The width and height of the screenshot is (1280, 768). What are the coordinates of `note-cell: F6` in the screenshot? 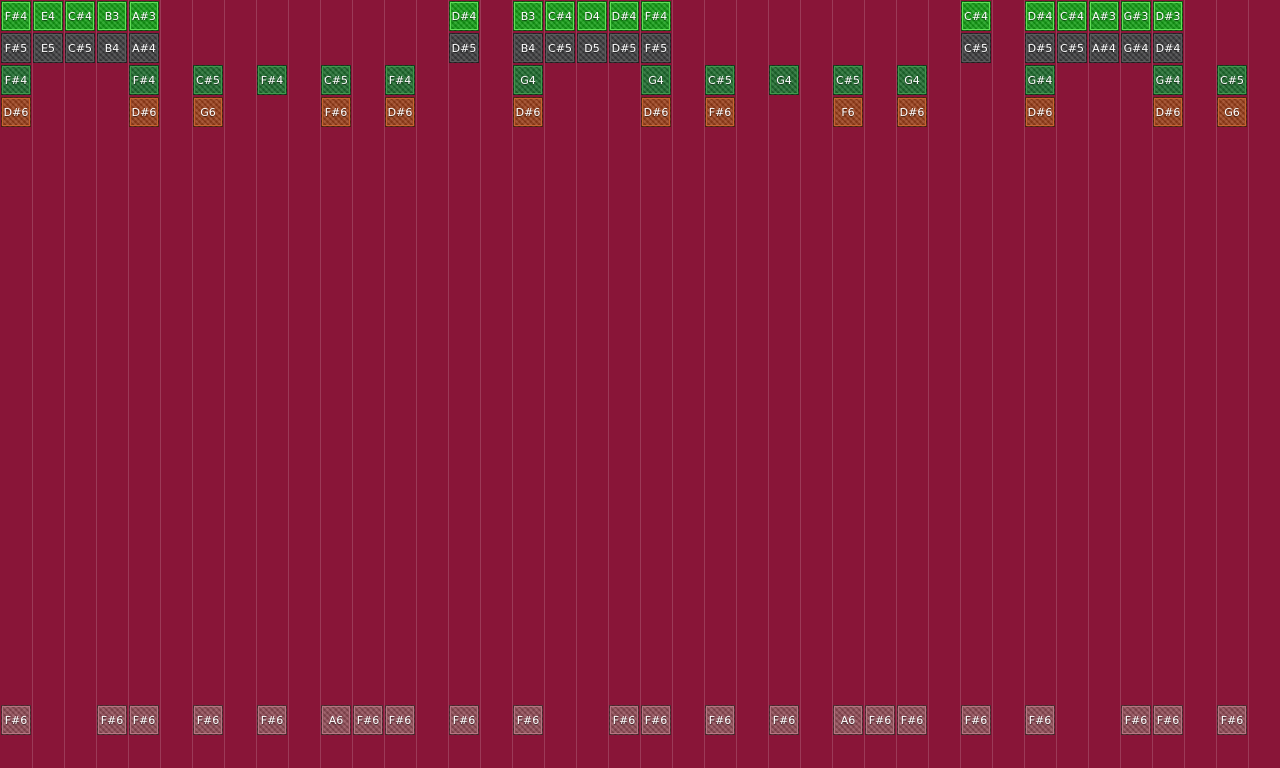 It's located at (848, 112).